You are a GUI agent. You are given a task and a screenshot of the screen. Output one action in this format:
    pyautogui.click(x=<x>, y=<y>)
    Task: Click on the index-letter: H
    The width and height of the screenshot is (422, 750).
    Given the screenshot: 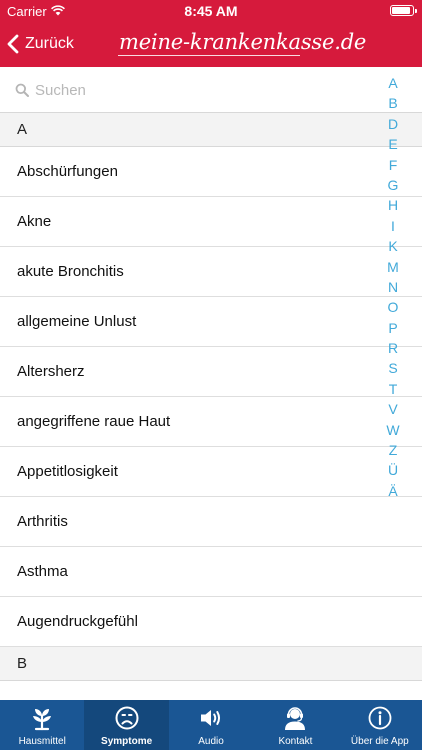 What is the action you would take?
    pyautogui.click(x=393, y=205)
    